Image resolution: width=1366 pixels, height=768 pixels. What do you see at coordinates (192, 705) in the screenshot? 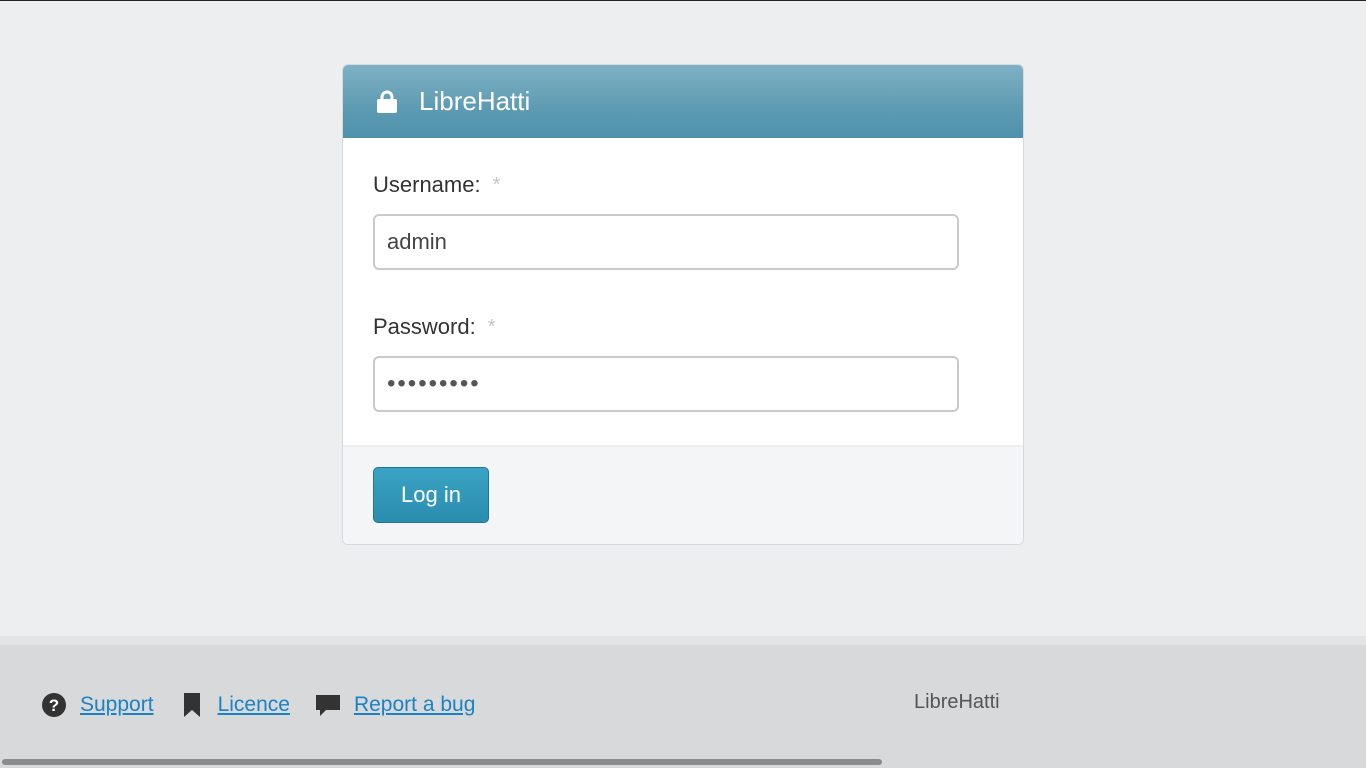
I see `bookmark-icon` at bounding box center [192, 705].